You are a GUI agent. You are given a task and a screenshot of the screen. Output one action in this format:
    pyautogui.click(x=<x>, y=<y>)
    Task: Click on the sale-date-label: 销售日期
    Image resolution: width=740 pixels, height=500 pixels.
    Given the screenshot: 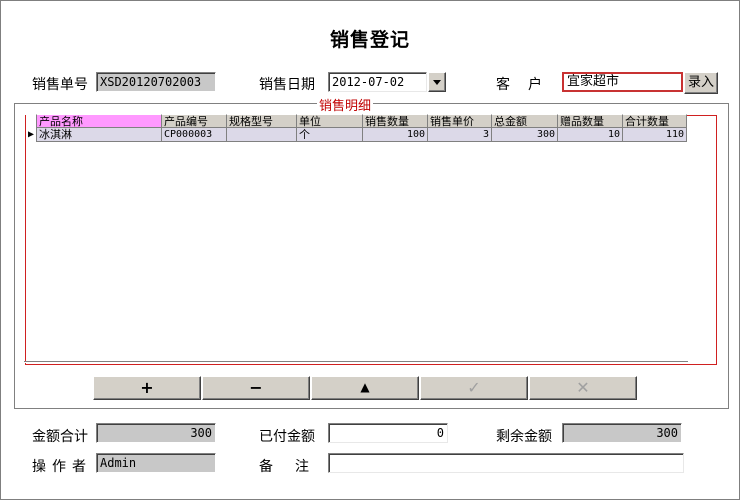 What is the action you would take?
    pyautogui.click(x=287, y=85)
    